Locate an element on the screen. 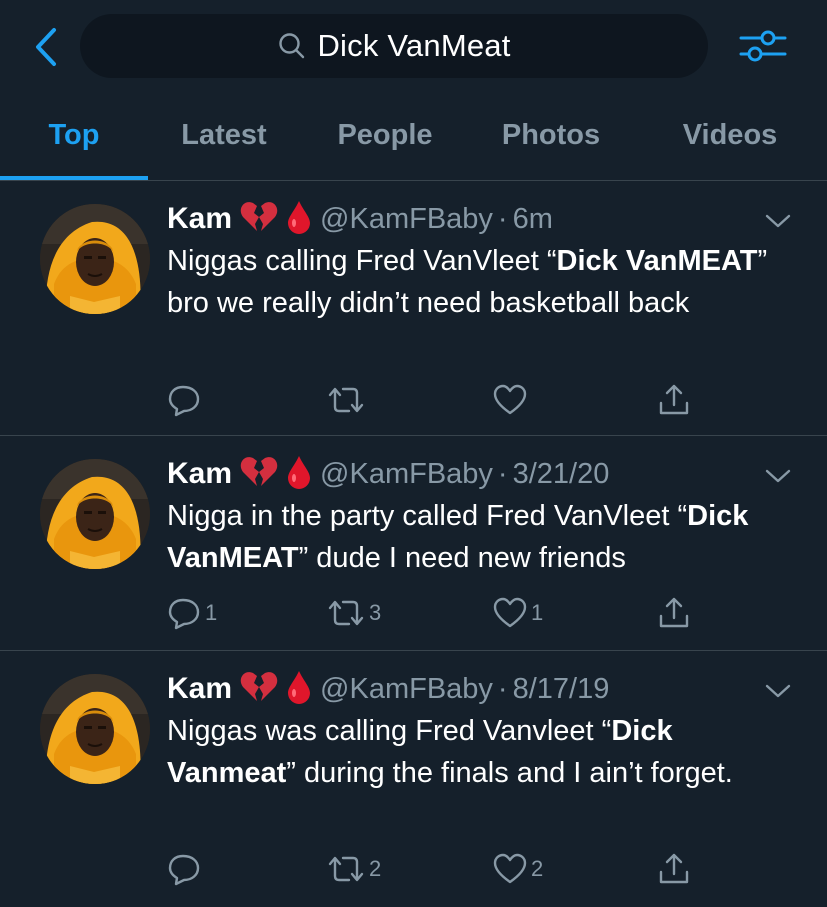 Image resolution: width=827 pixels, height=907 pixels. search-input: Dick VanMeat is located at coordinates (394, 46).